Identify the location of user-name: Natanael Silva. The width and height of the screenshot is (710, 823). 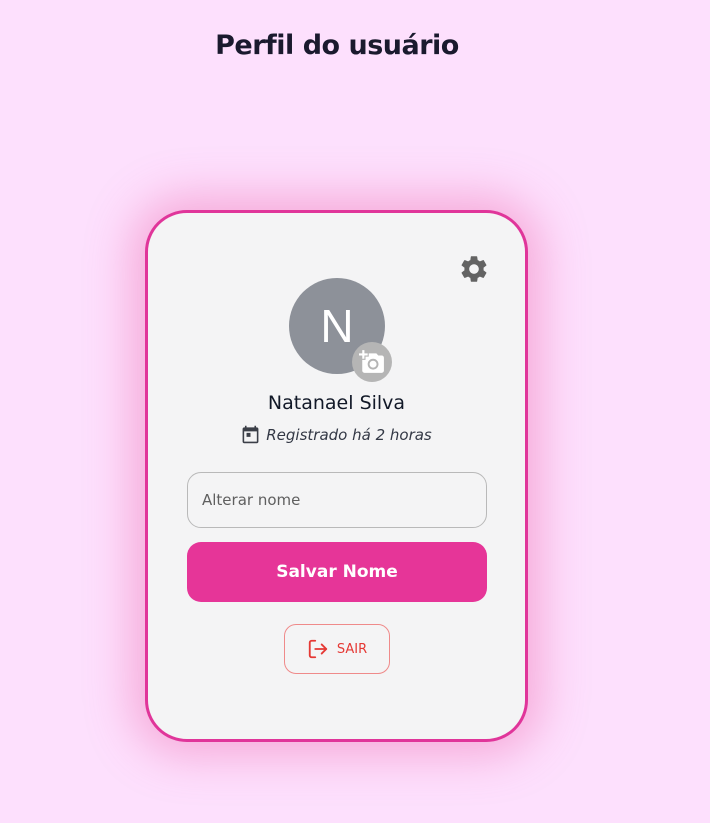
(336, 403).